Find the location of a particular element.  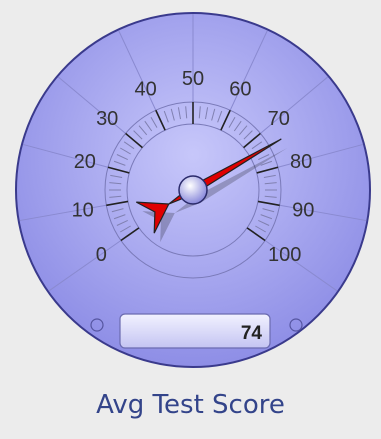

tick-label-50: 50 is located at coordinates (193, 79).